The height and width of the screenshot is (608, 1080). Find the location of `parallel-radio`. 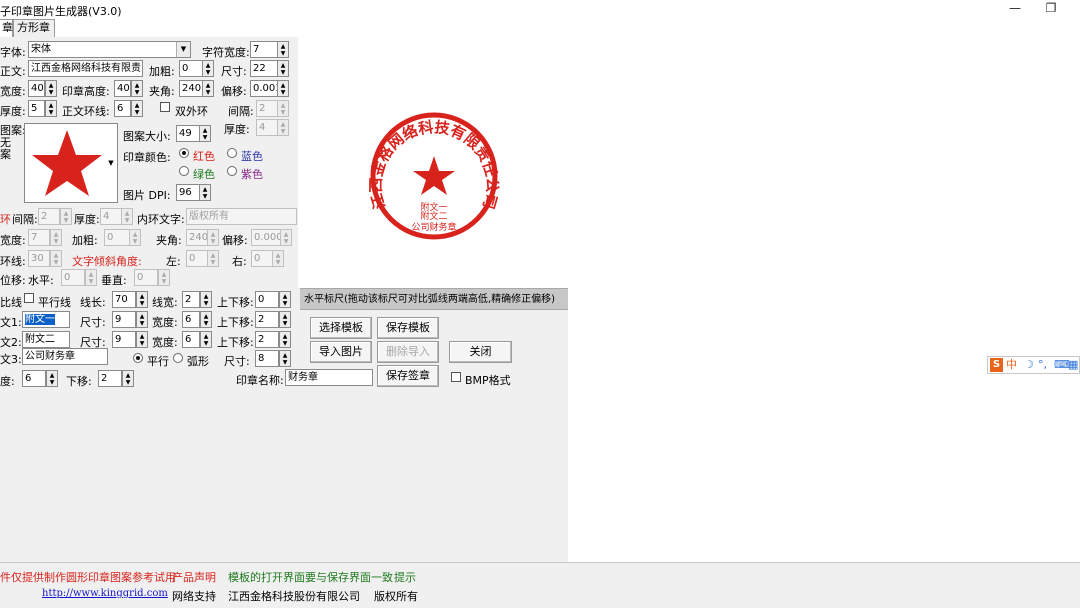

parallel-radio is located at coordinates (138, 358).